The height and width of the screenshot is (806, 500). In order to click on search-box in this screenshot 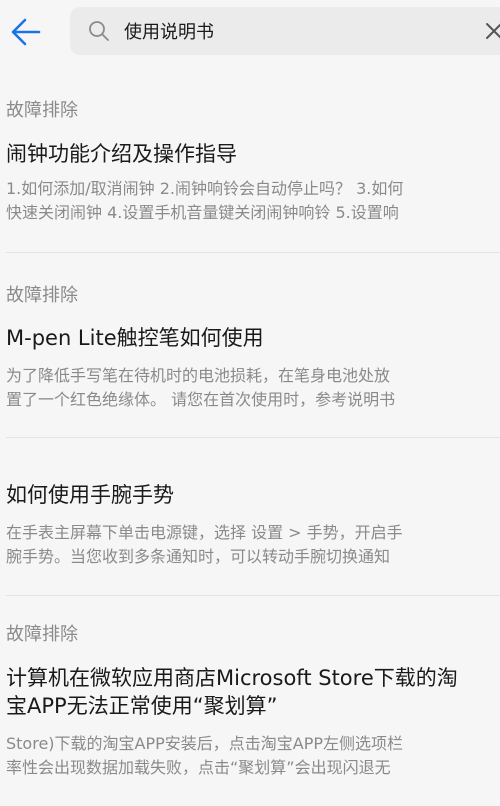, I will do `click(285, 31)`.